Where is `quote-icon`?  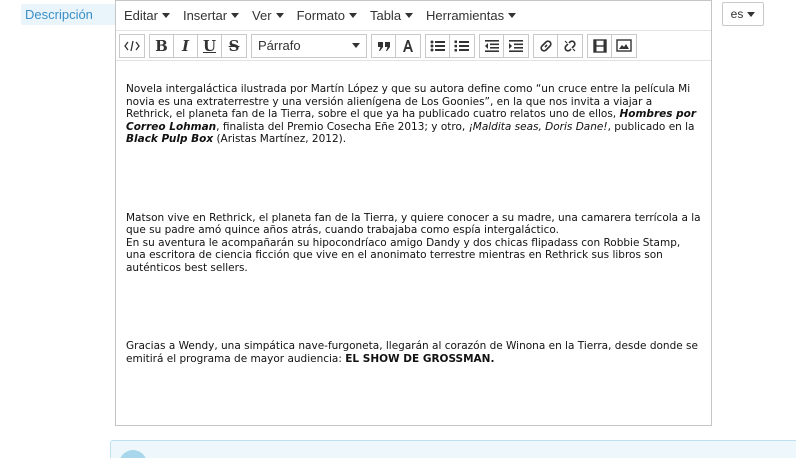
quote-icon is located at coordinates (383, 46).